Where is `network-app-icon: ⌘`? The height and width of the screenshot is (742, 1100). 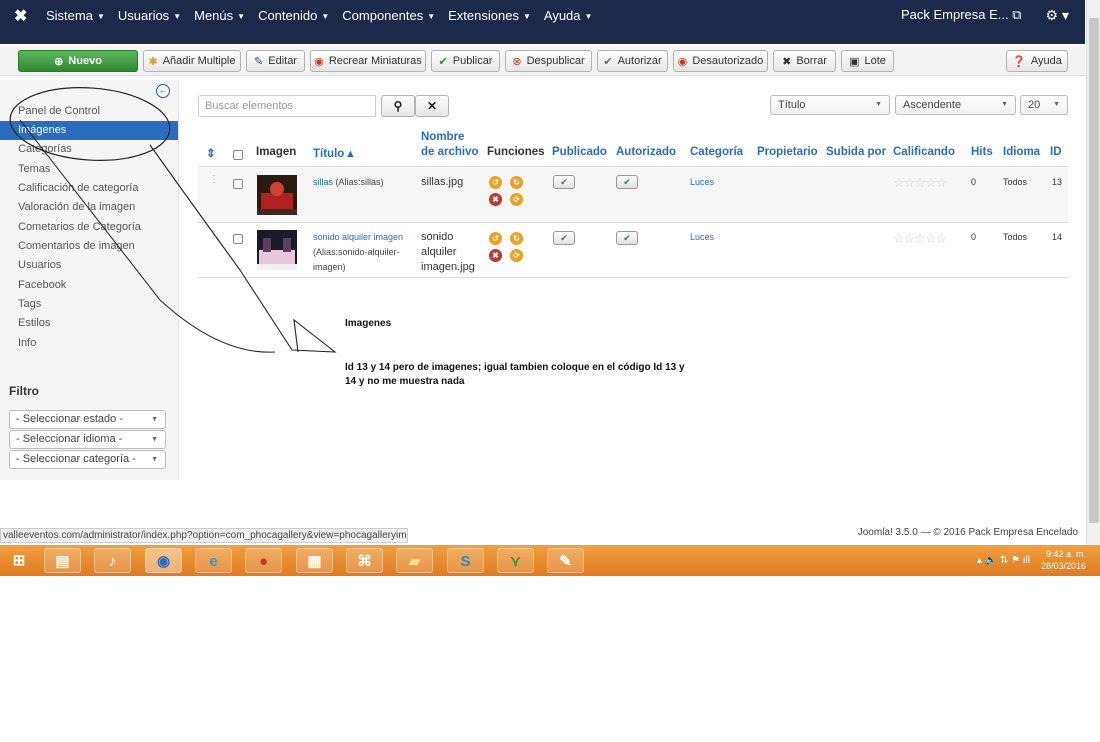
network-app-icon: ⌘ is located at coordinates (364, 560).